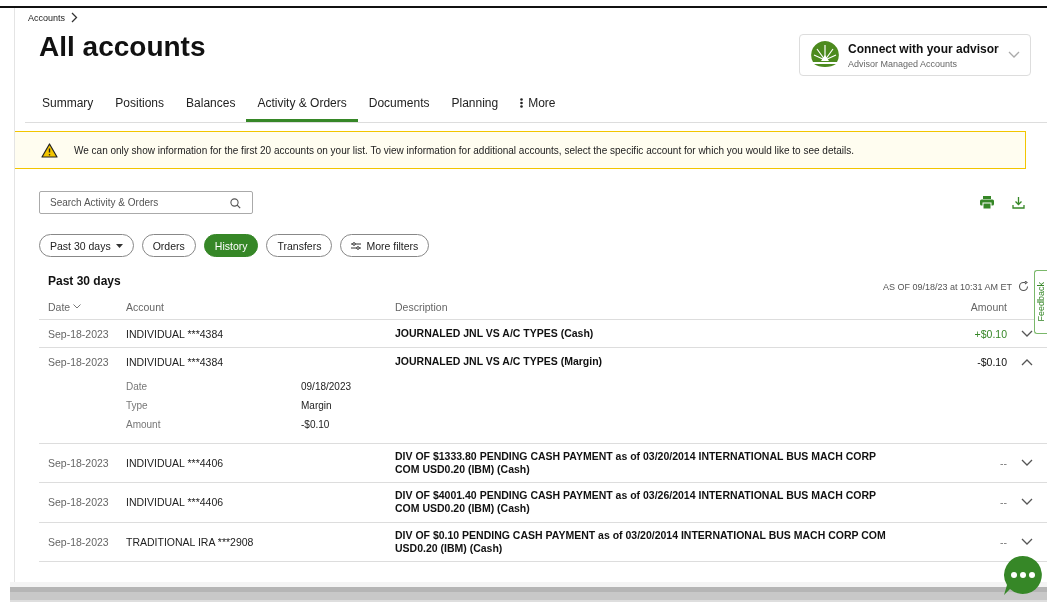  What do you see at coordinates (145, 306) in the screenshot?
I see `column-header: Account` at bounding box center [145, 306].